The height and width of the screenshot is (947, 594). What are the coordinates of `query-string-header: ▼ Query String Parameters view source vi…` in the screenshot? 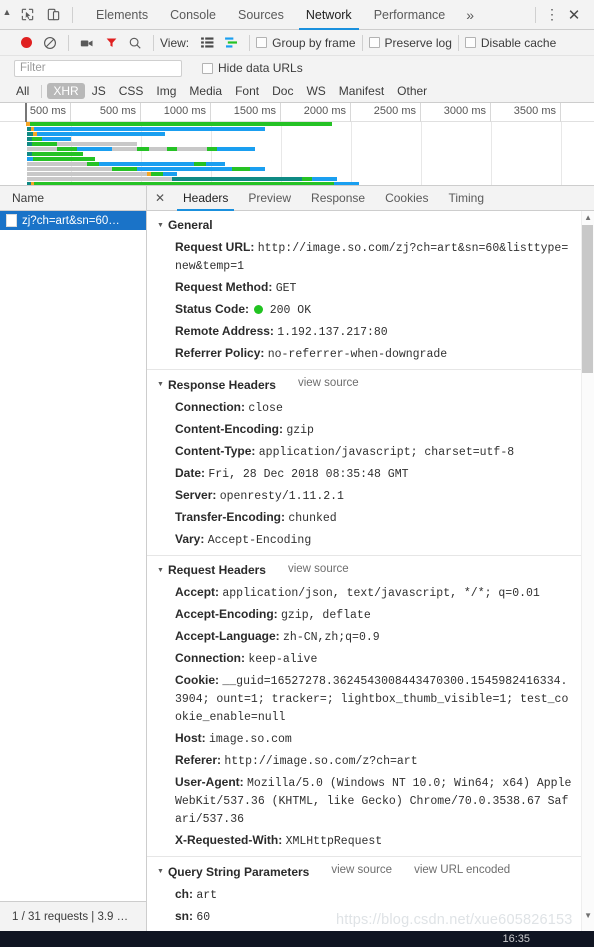 It's located at (370, 870).